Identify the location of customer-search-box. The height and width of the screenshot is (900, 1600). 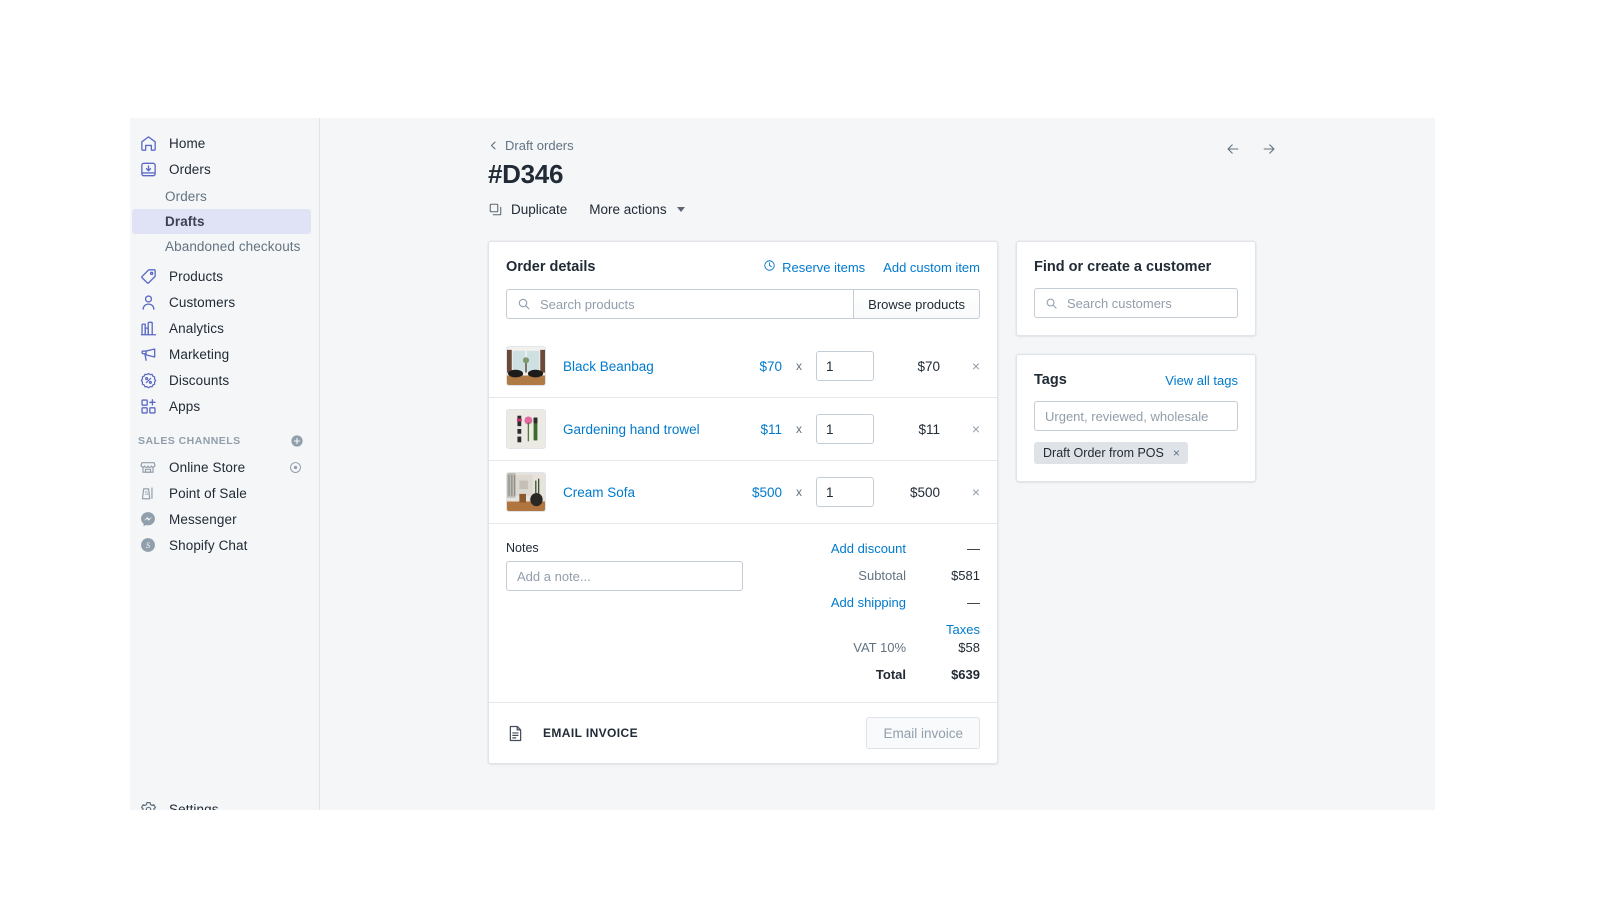
(1136, 303).